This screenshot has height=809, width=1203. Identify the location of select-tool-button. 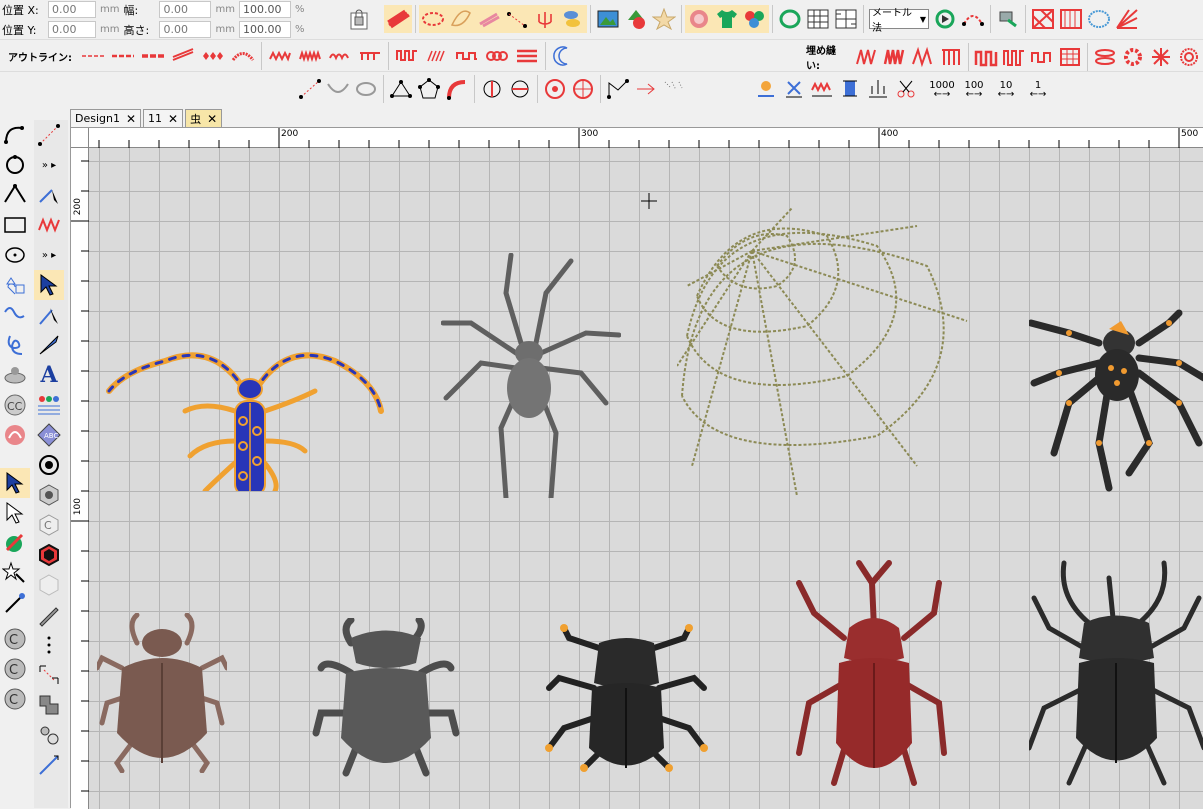
(15, 483).